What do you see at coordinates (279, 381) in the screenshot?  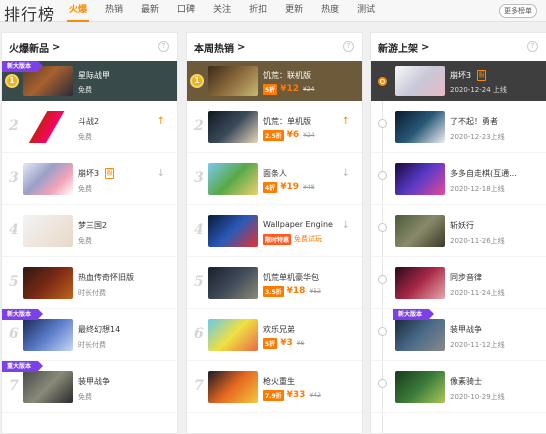 I see `game-name: 枪火重生` at bounding box center [279, 381].